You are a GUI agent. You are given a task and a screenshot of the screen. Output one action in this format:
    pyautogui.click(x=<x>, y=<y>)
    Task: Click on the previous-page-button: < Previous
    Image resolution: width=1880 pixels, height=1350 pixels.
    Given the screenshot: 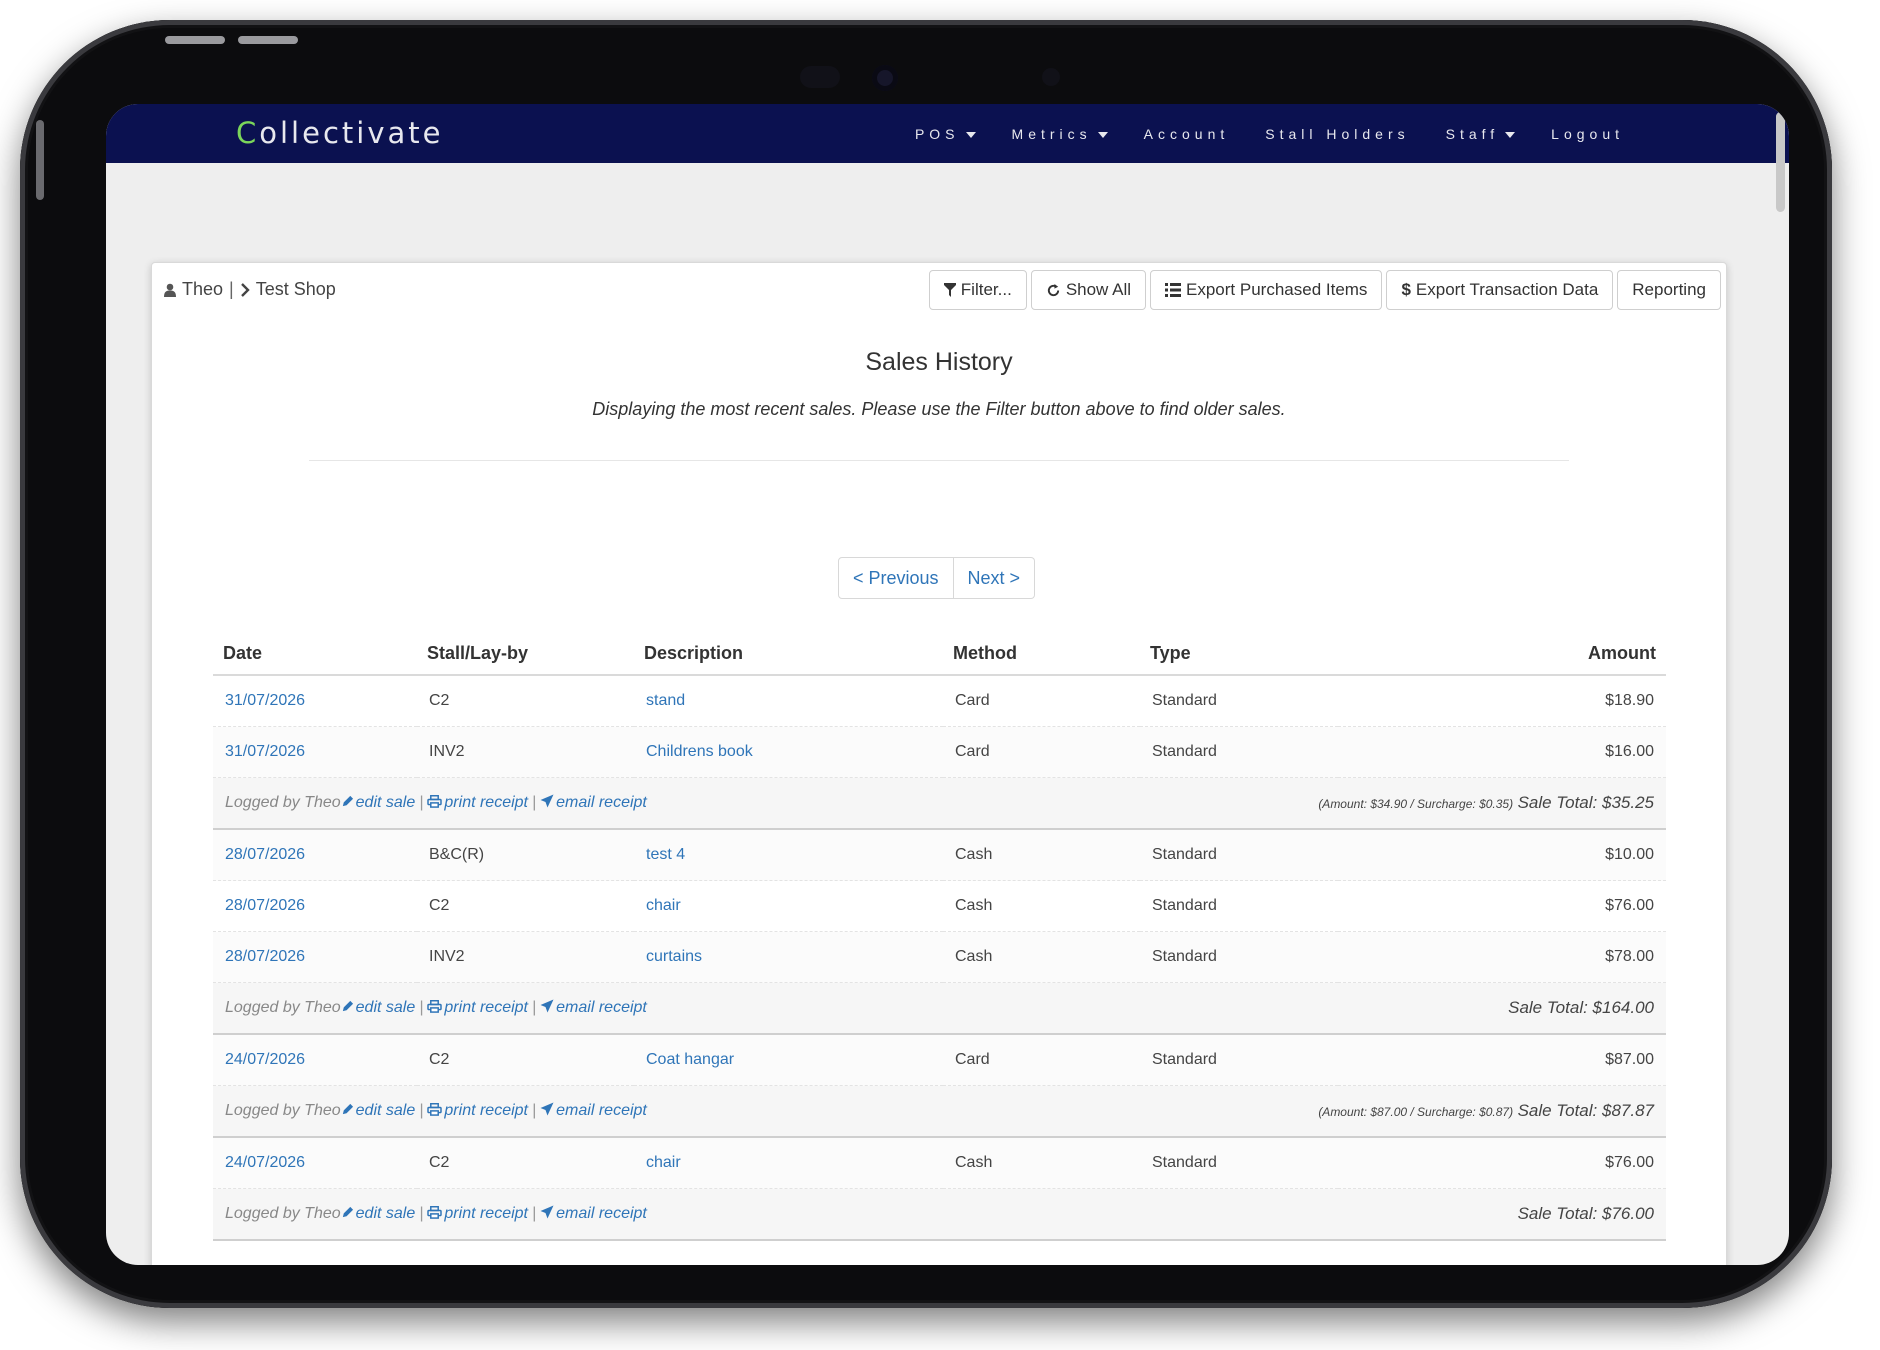 What is the action you would take?
    pyautogui.click(x=896, y=578)
    